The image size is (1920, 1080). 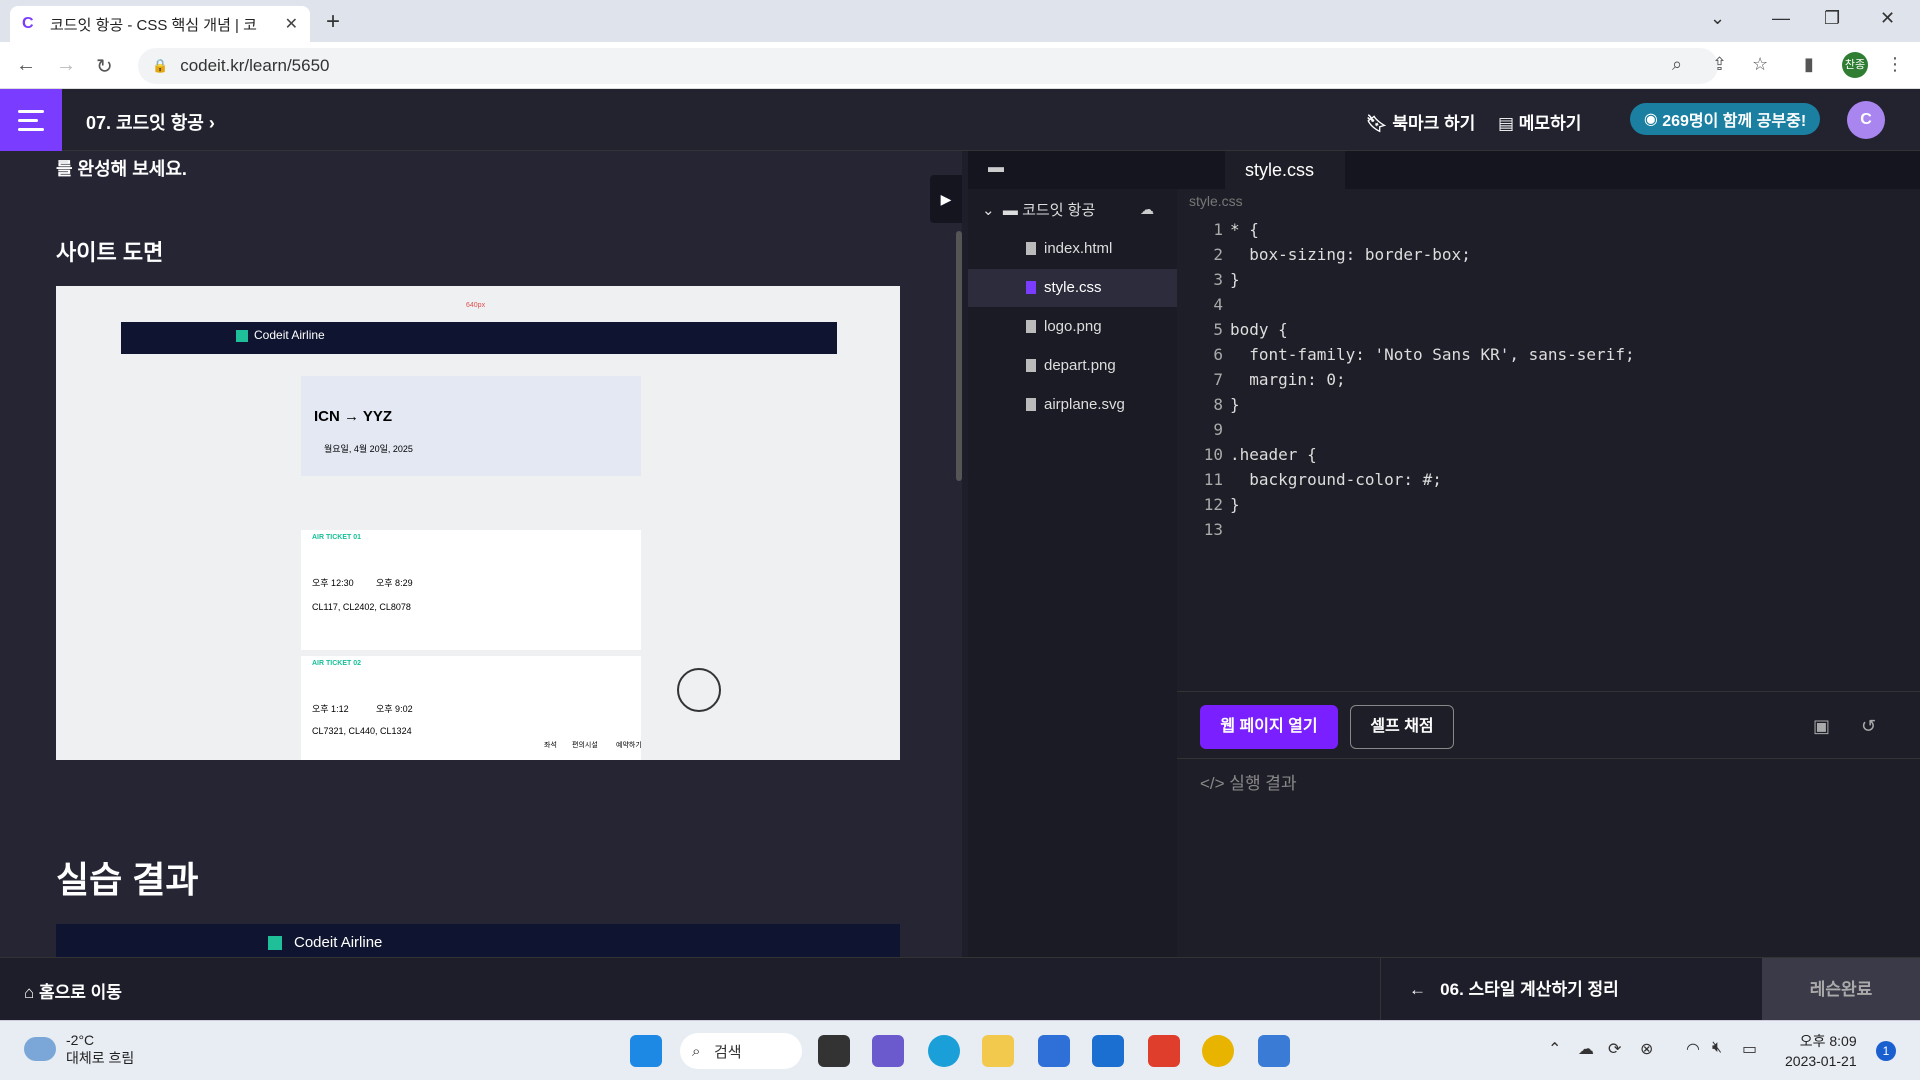 What do you see at coordinates (946, 199) in the screenshot?
I see `collapse-panel-button: ▶` at bounding box center [946, 199].